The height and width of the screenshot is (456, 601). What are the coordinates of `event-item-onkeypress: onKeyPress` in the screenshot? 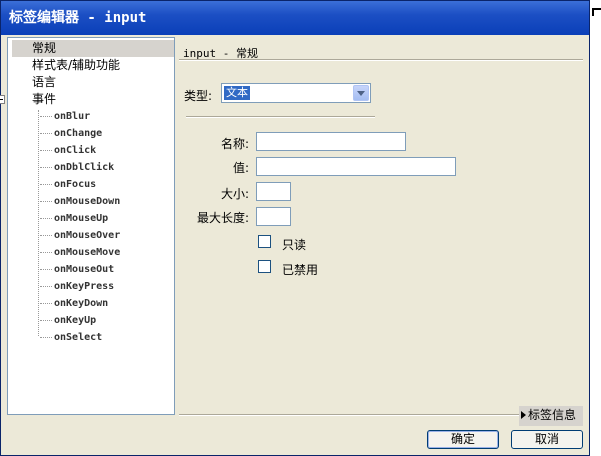 It's located at (77, 286).